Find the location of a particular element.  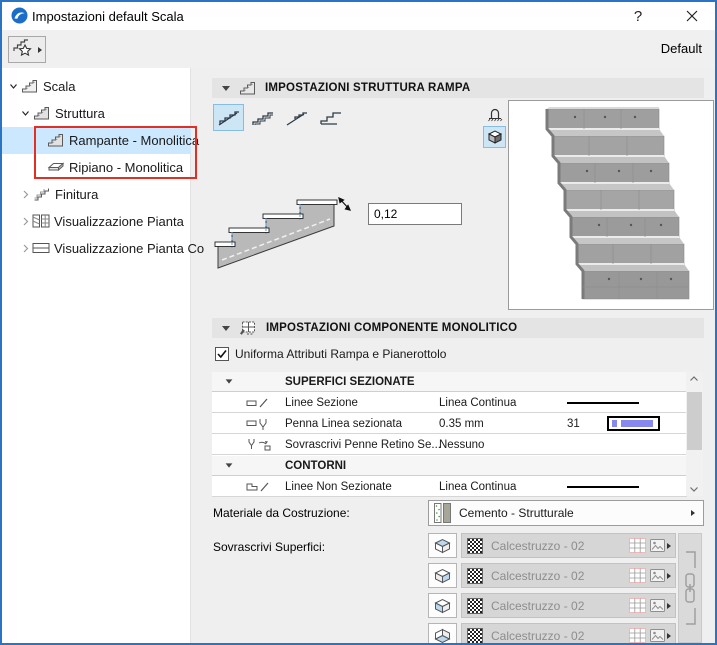

chain-link-icon is located at coordinates (690, 588).